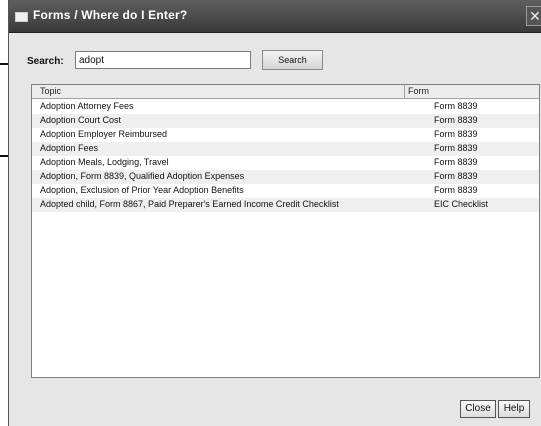 This screenshot has height=426, width=541. What do you see at coordinates (514, 409) in the screenshot?
I see `help-button: Help` at bounding box center [514, 409].